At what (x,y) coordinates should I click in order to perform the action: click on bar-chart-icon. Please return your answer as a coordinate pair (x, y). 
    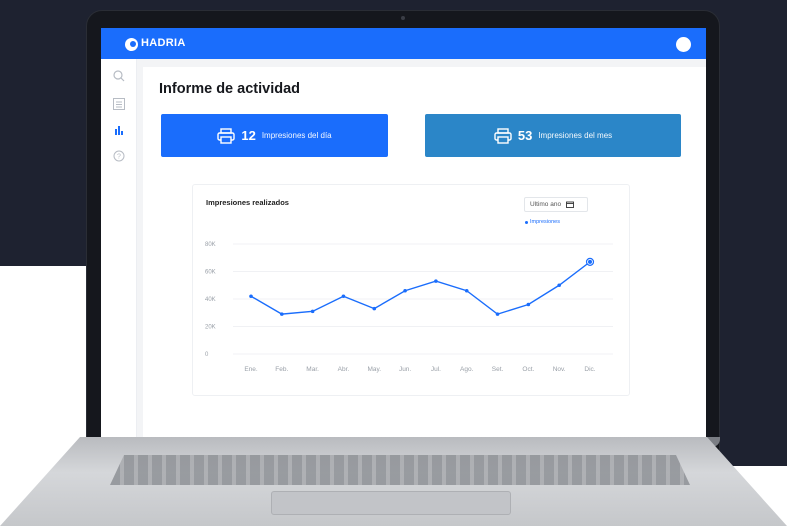
    Looking at the image, I should click on (119, 130).